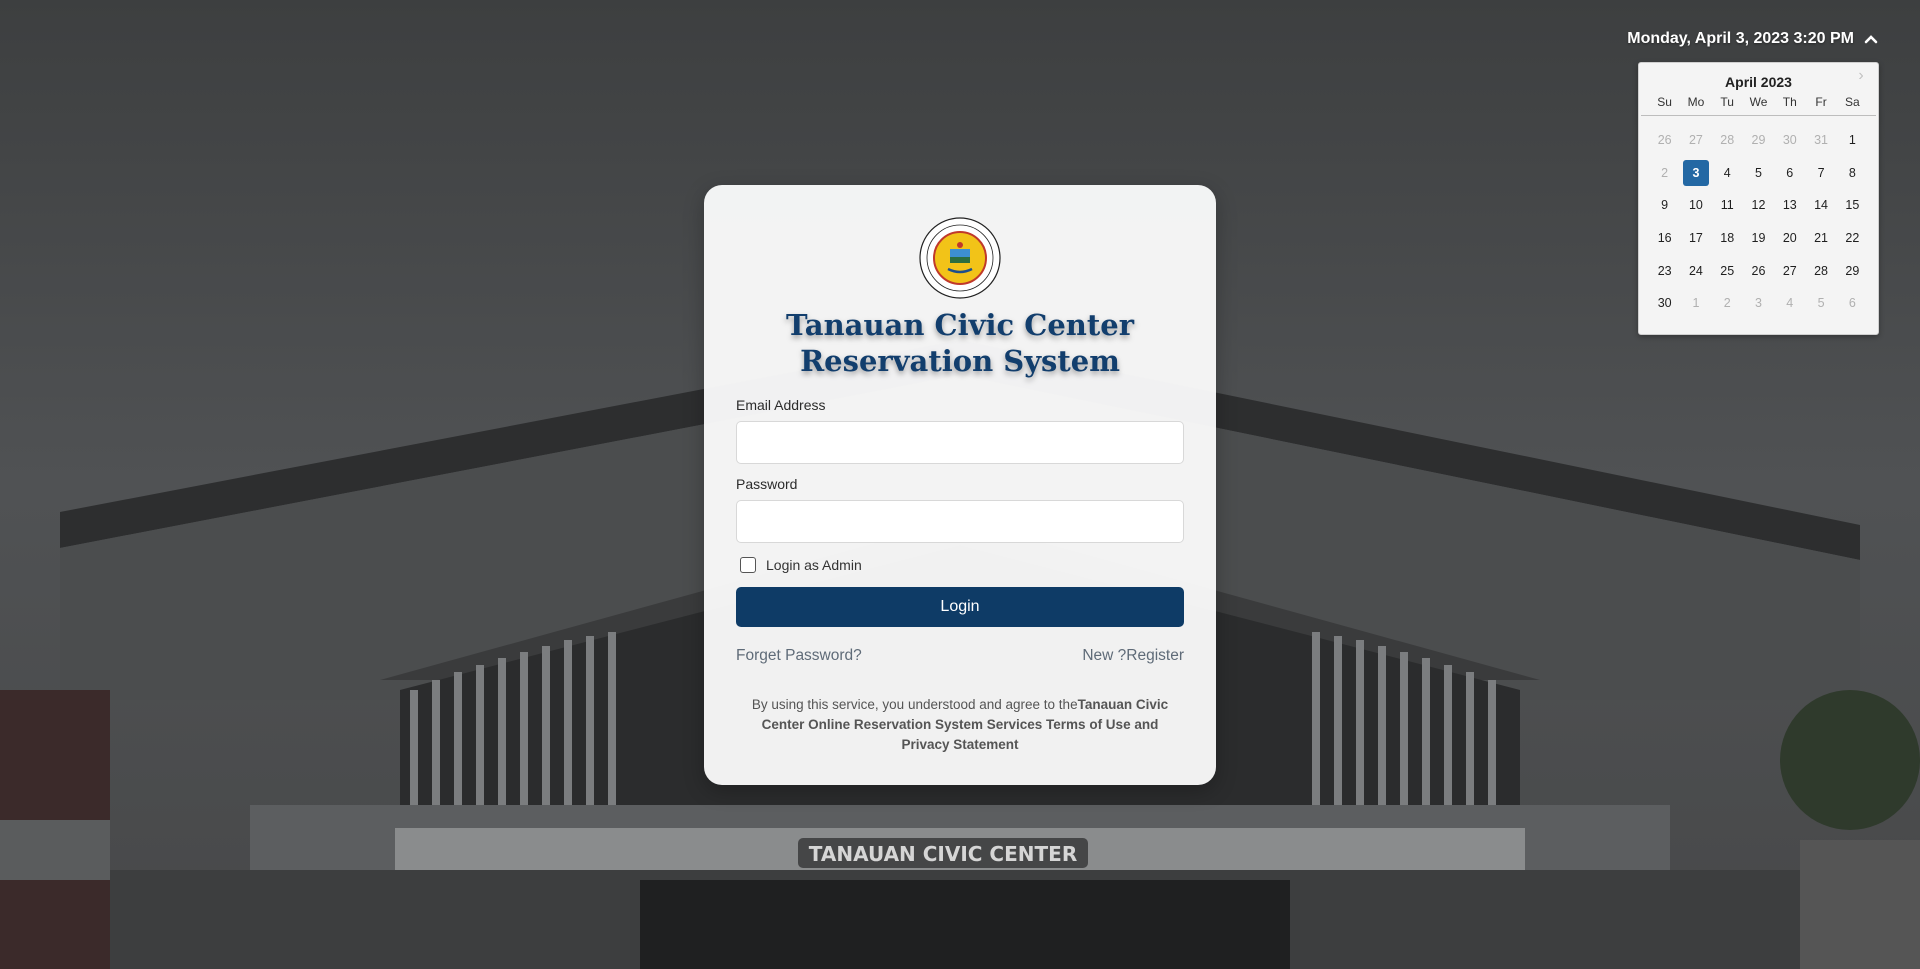 This screenshot has height=969, width=1920. I want to click on weekday-label: Sa, so click(1852, 102).